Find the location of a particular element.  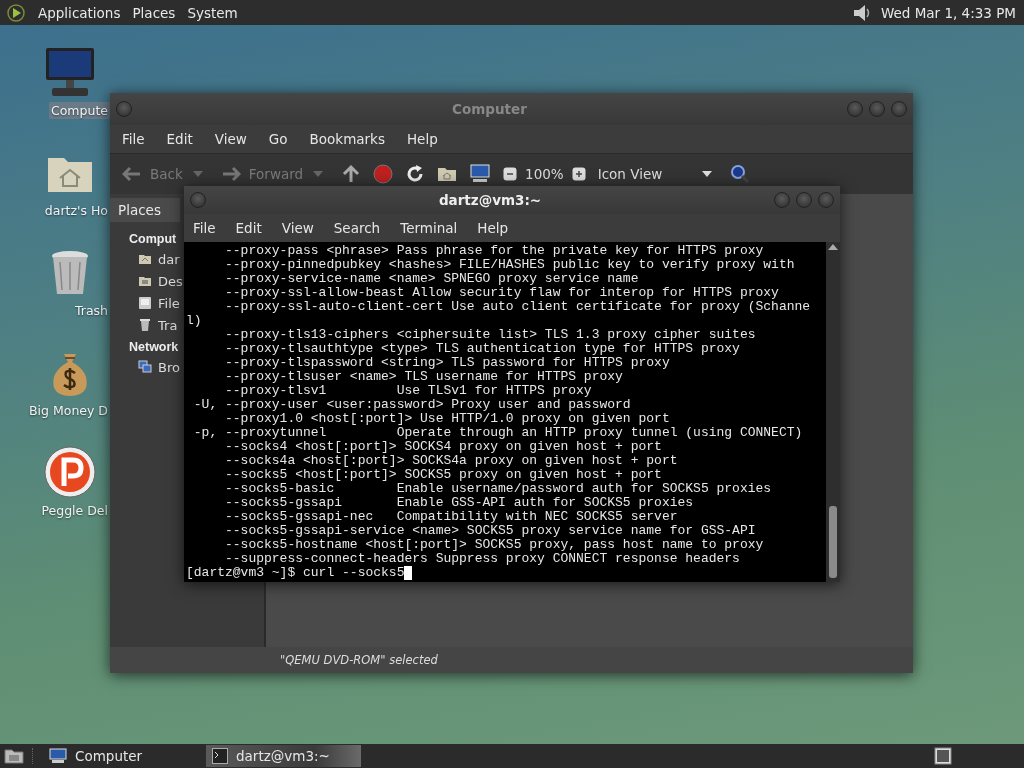

folder-icon is located at coordinates (145, 281).